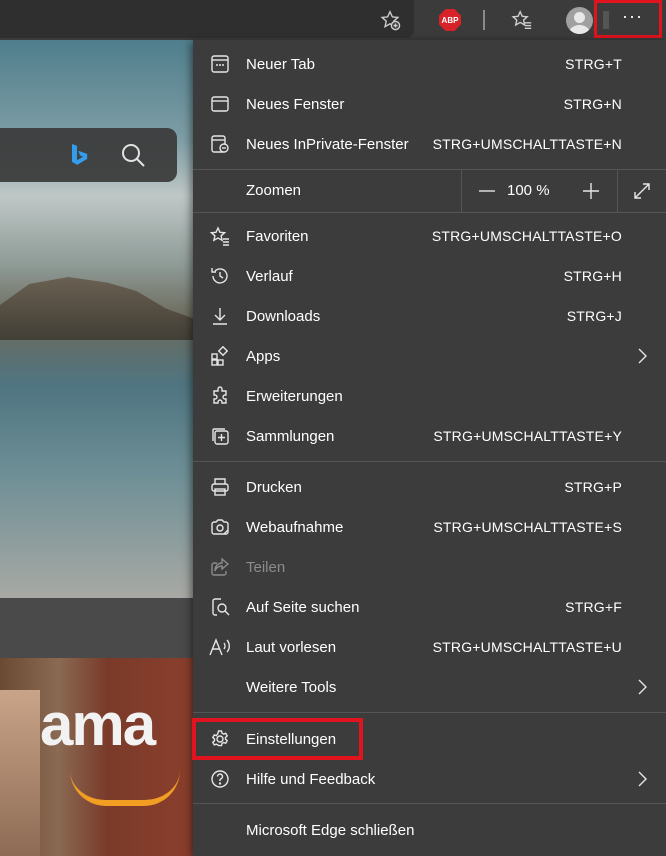 The width and height of the screenshot is (666, 856). I want to click on background-strip, so click(97, 628).